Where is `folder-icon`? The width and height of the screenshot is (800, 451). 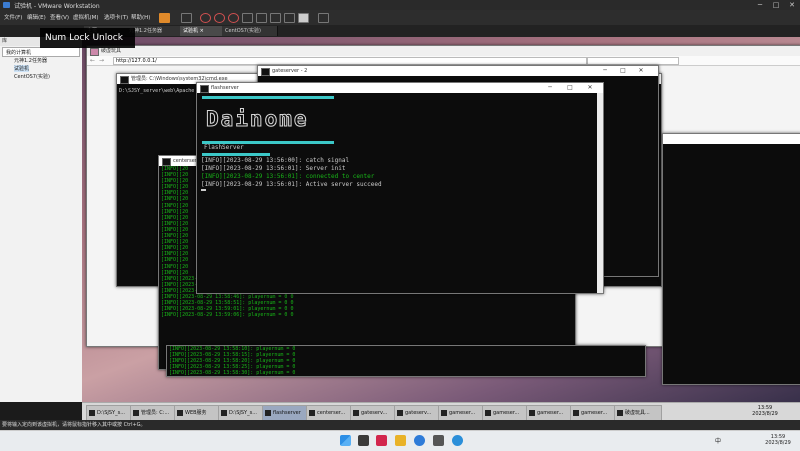 folder-icon is located at coordinates (400, 440).